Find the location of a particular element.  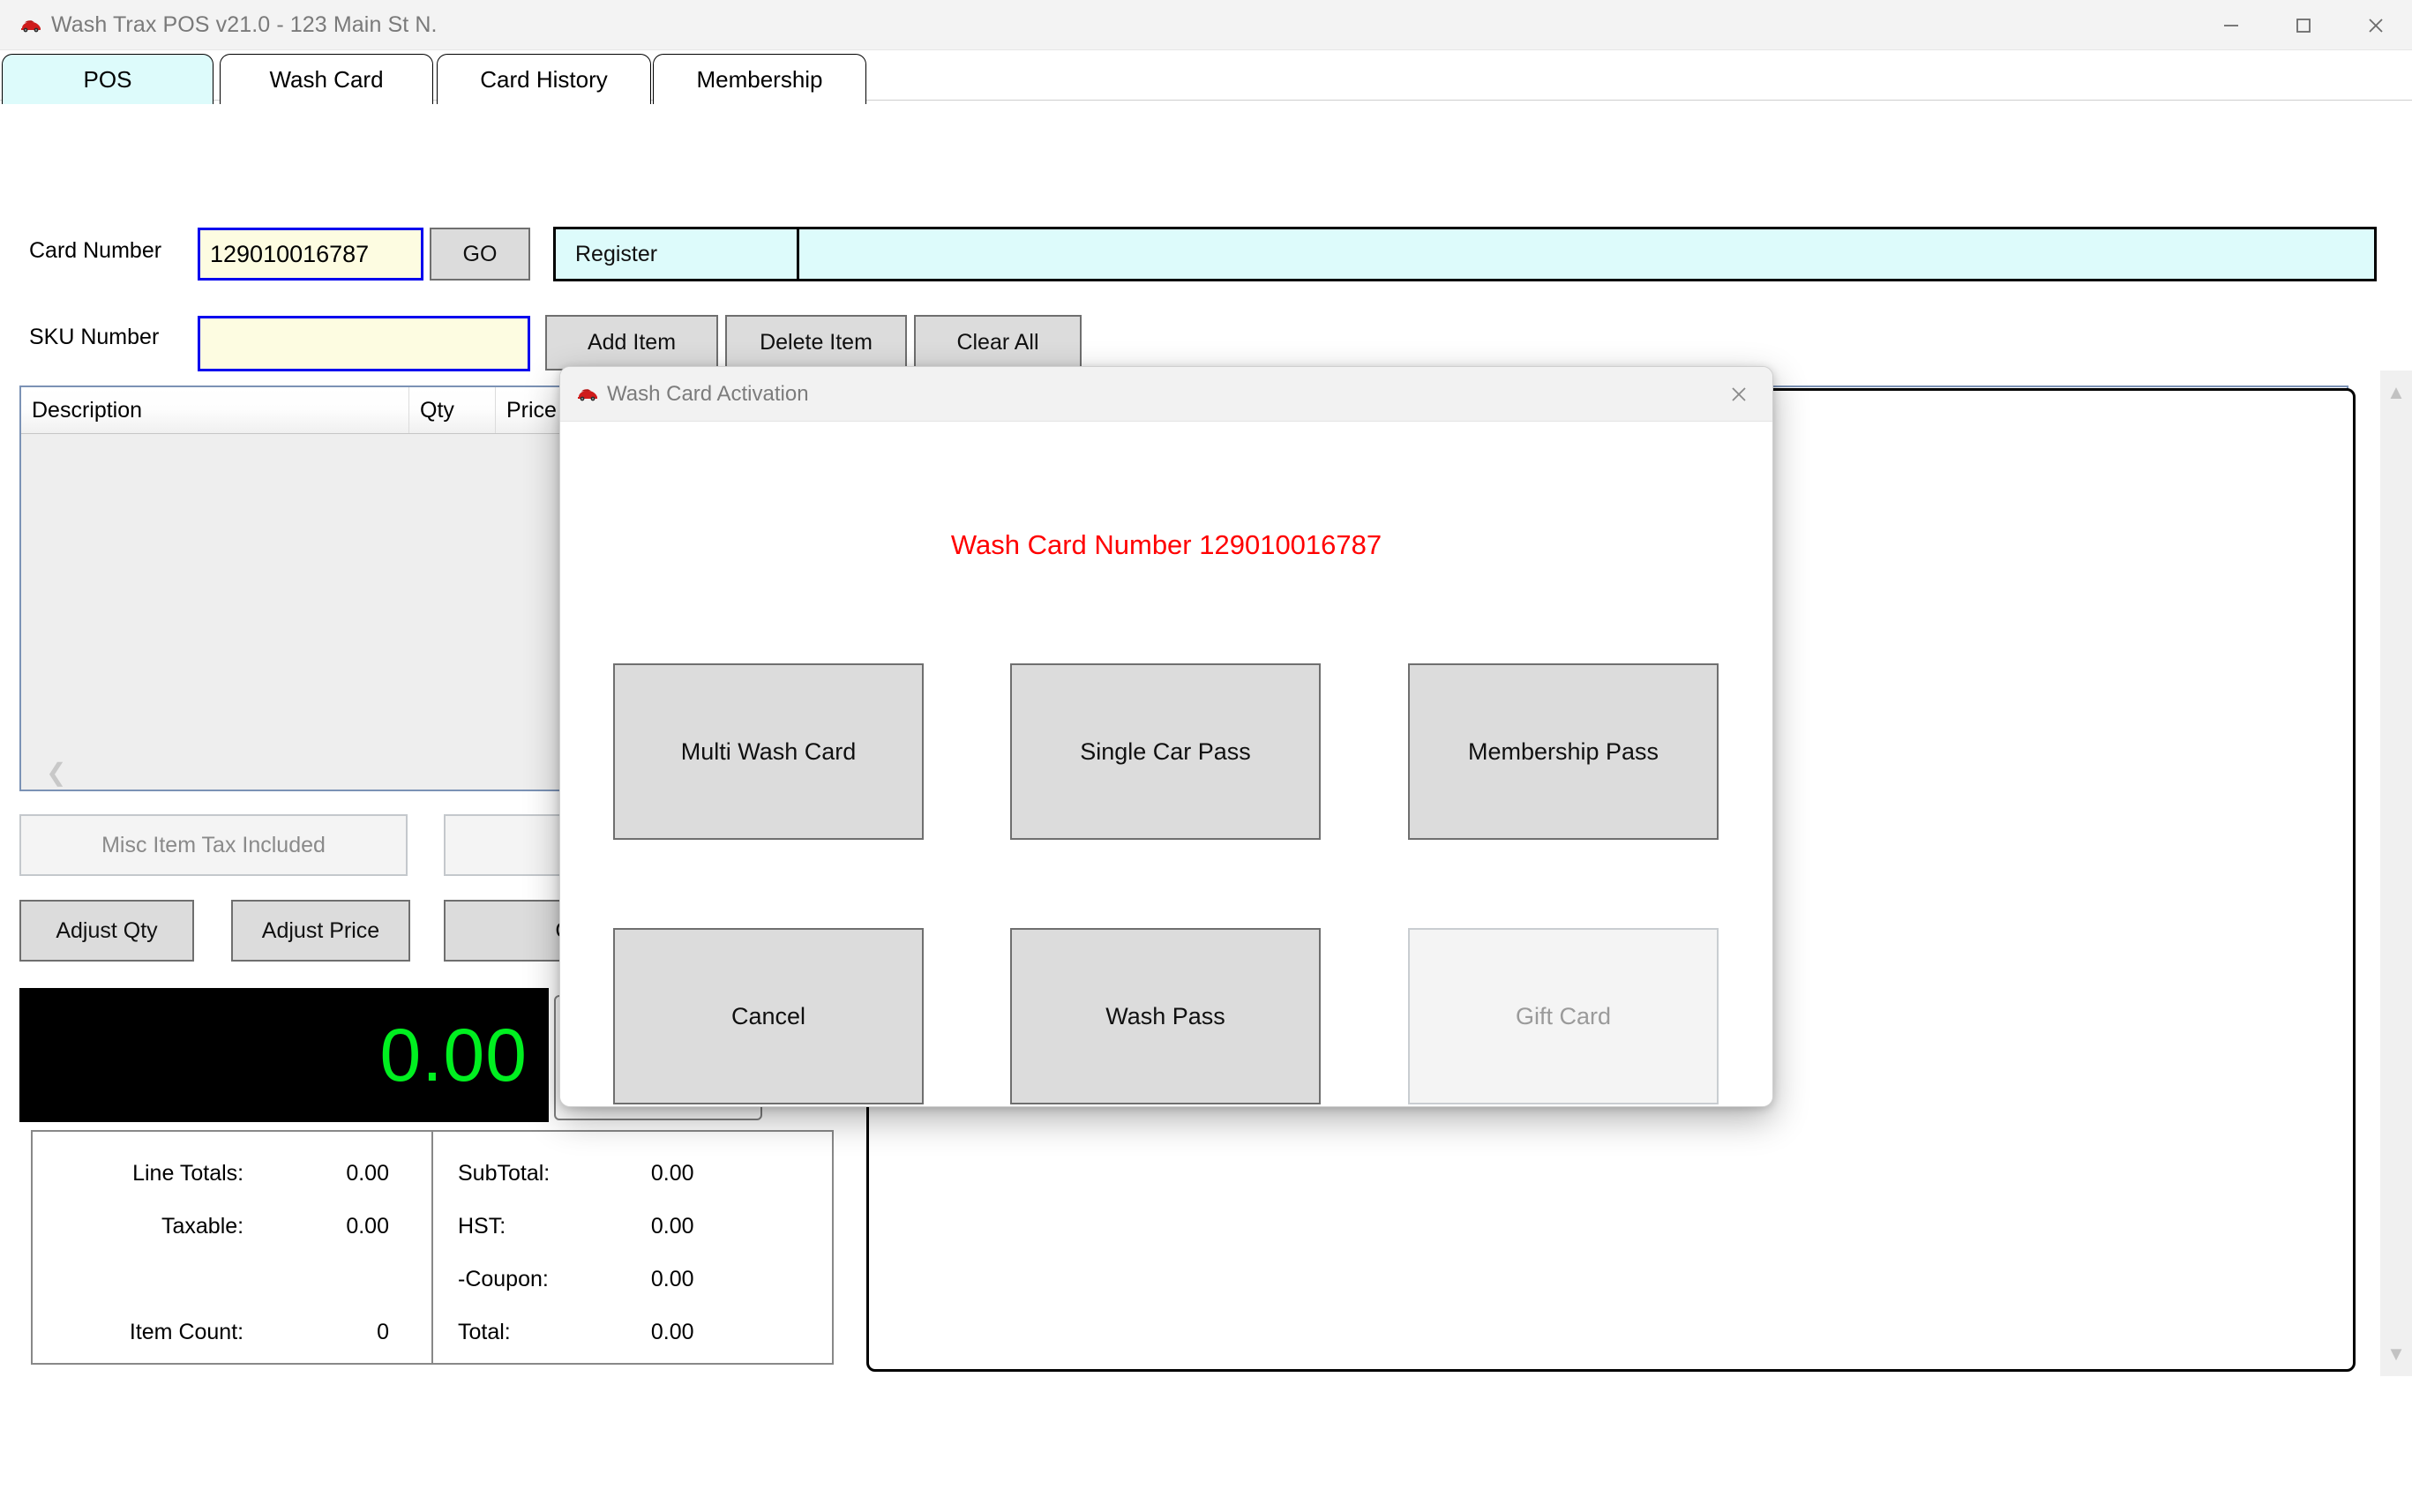

maximize-icon is located at coordinates (2303, 25).